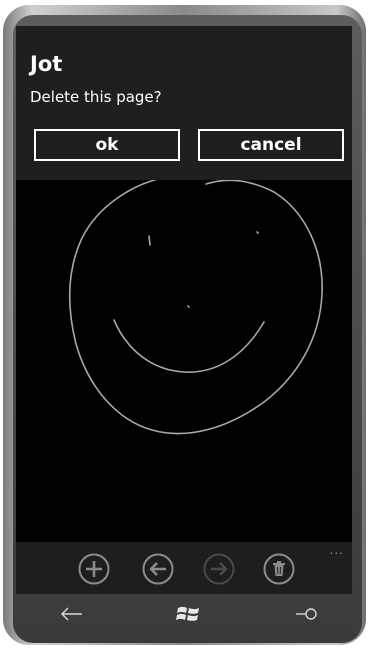 This screenshot has height=650, width=369. I want to click on nose-stroke, so click(188, 306).